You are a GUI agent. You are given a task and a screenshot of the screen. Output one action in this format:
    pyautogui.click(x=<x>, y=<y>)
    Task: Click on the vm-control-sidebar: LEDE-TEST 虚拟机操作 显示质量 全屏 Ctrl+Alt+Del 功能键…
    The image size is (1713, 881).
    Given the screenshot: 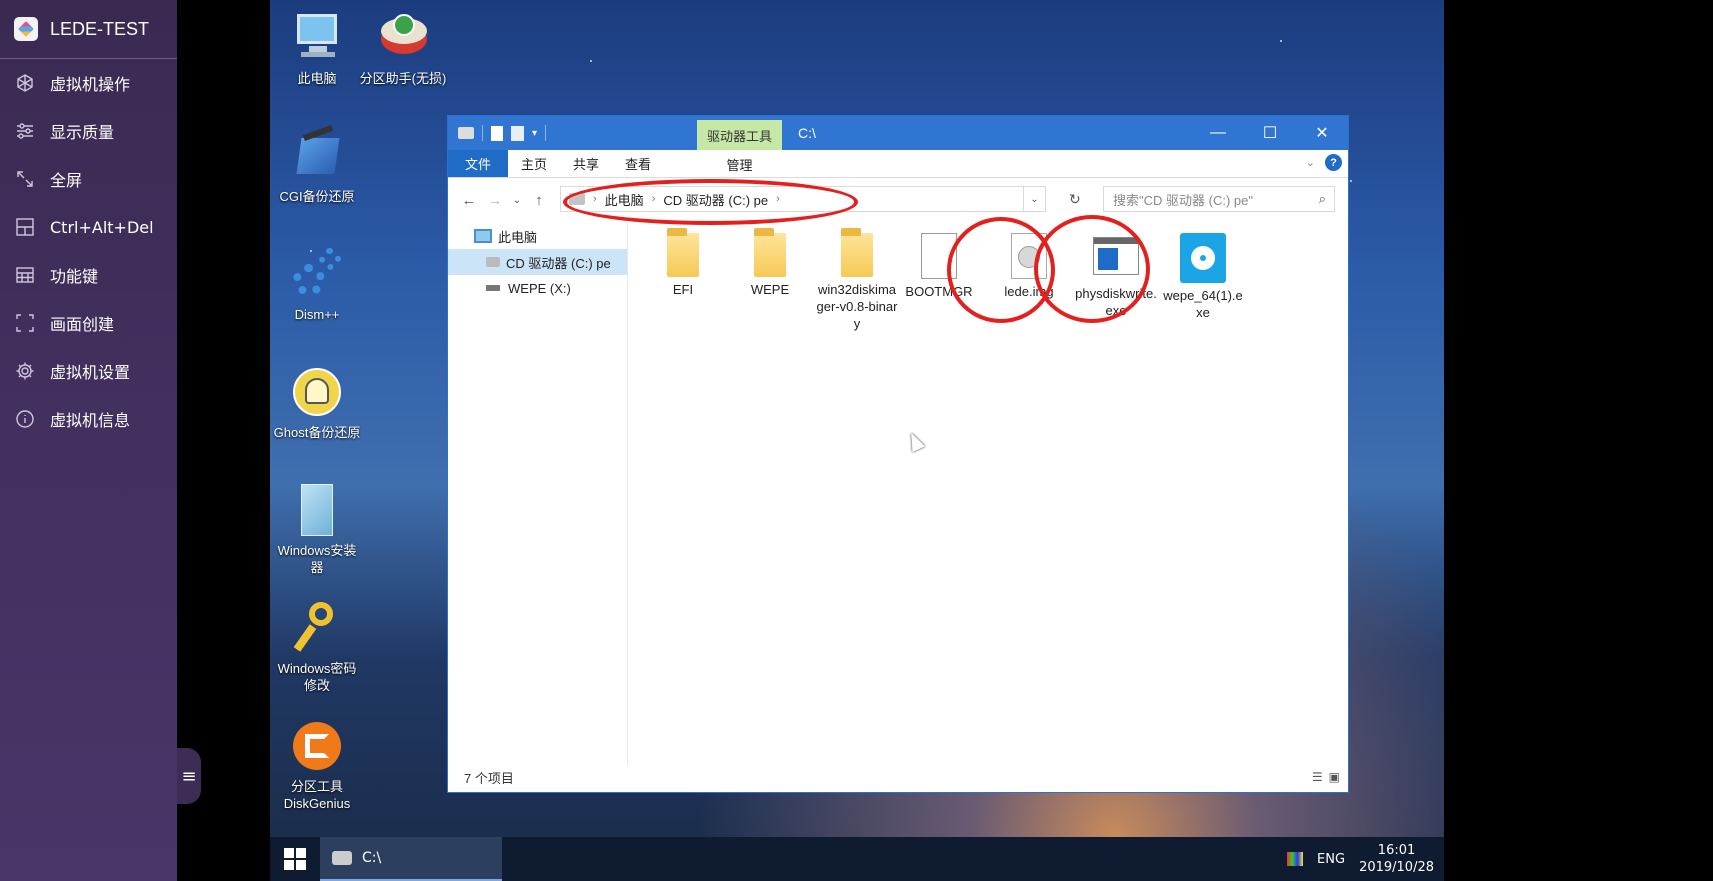 What is the action you would take?
    pyautogui.click(x=88, y=440)
    